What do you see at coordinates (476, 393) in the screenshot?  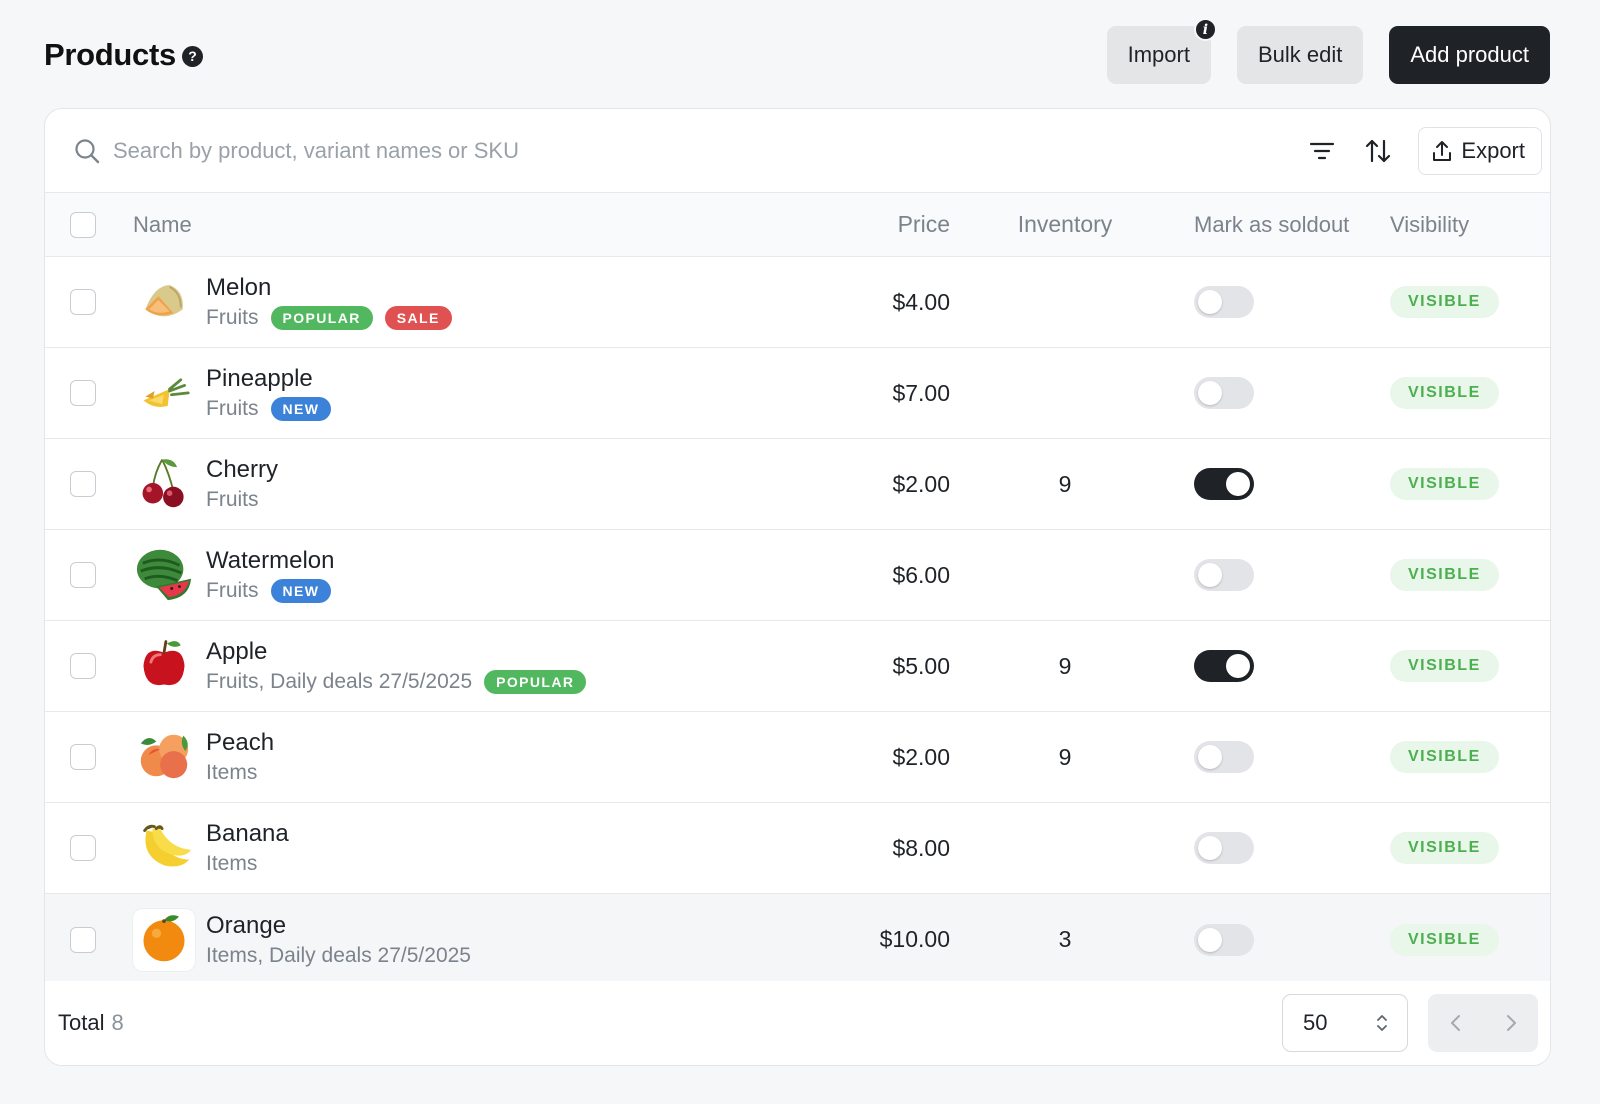 I see `product-name-cell: Pineapple Fruits NEW` at bounding box center [476, 393].